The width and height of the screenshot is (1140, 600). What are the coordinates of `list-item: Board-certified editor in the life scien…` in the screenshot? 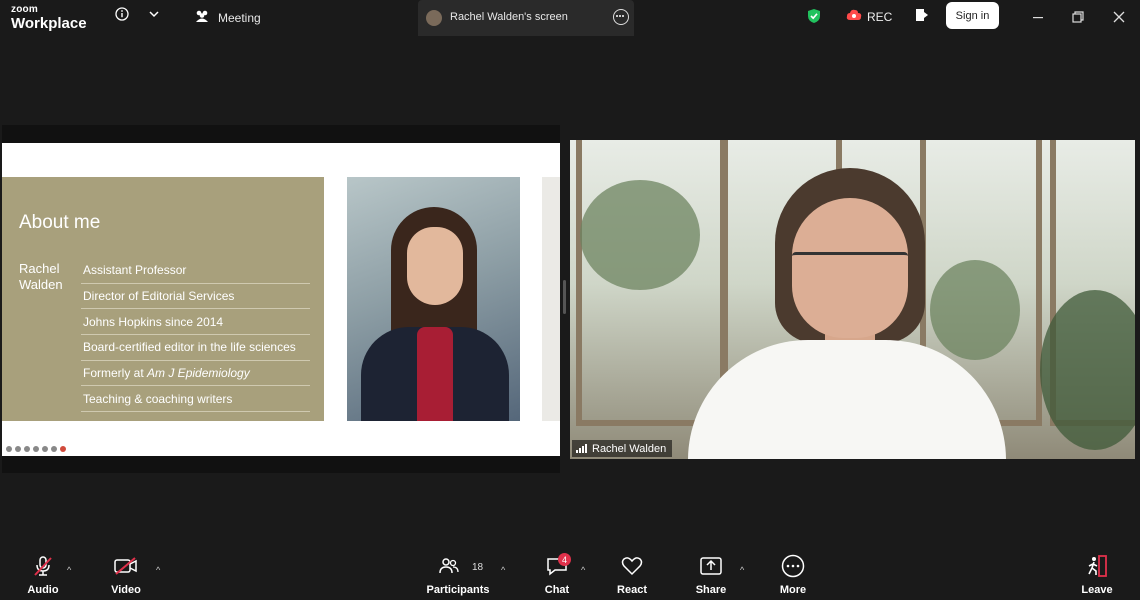 It's located at (195, 348).